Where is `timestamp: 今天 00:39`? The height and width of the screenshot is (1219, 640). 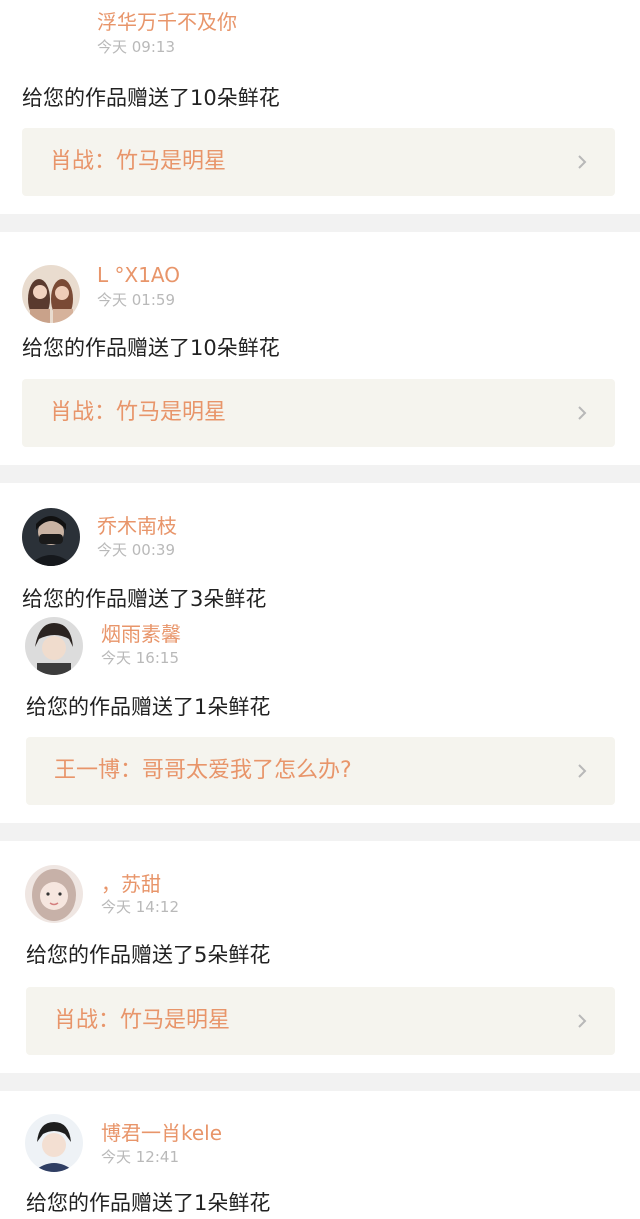
timestamp: 今天 00:39 is located at coordinates (136, 550).